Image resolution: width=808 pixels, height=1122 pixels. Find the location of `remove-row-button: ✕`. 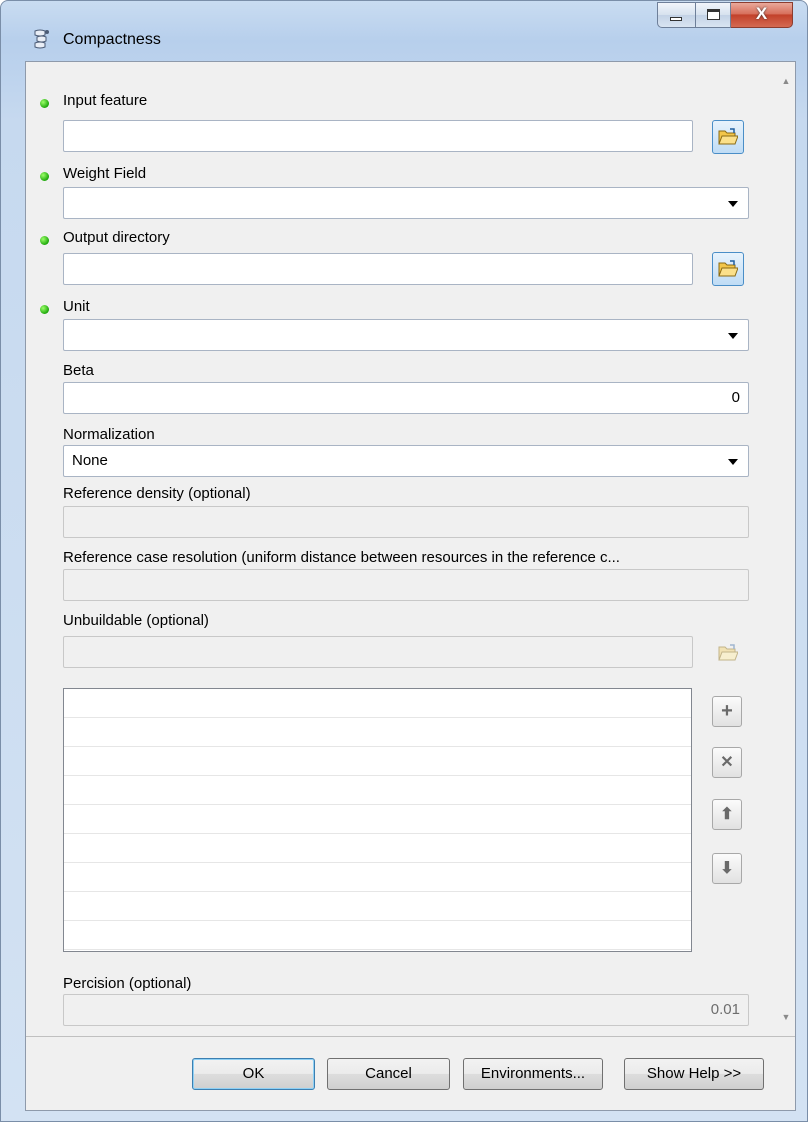

remove-row-button: ✕ is located at coordinates (727, 762).